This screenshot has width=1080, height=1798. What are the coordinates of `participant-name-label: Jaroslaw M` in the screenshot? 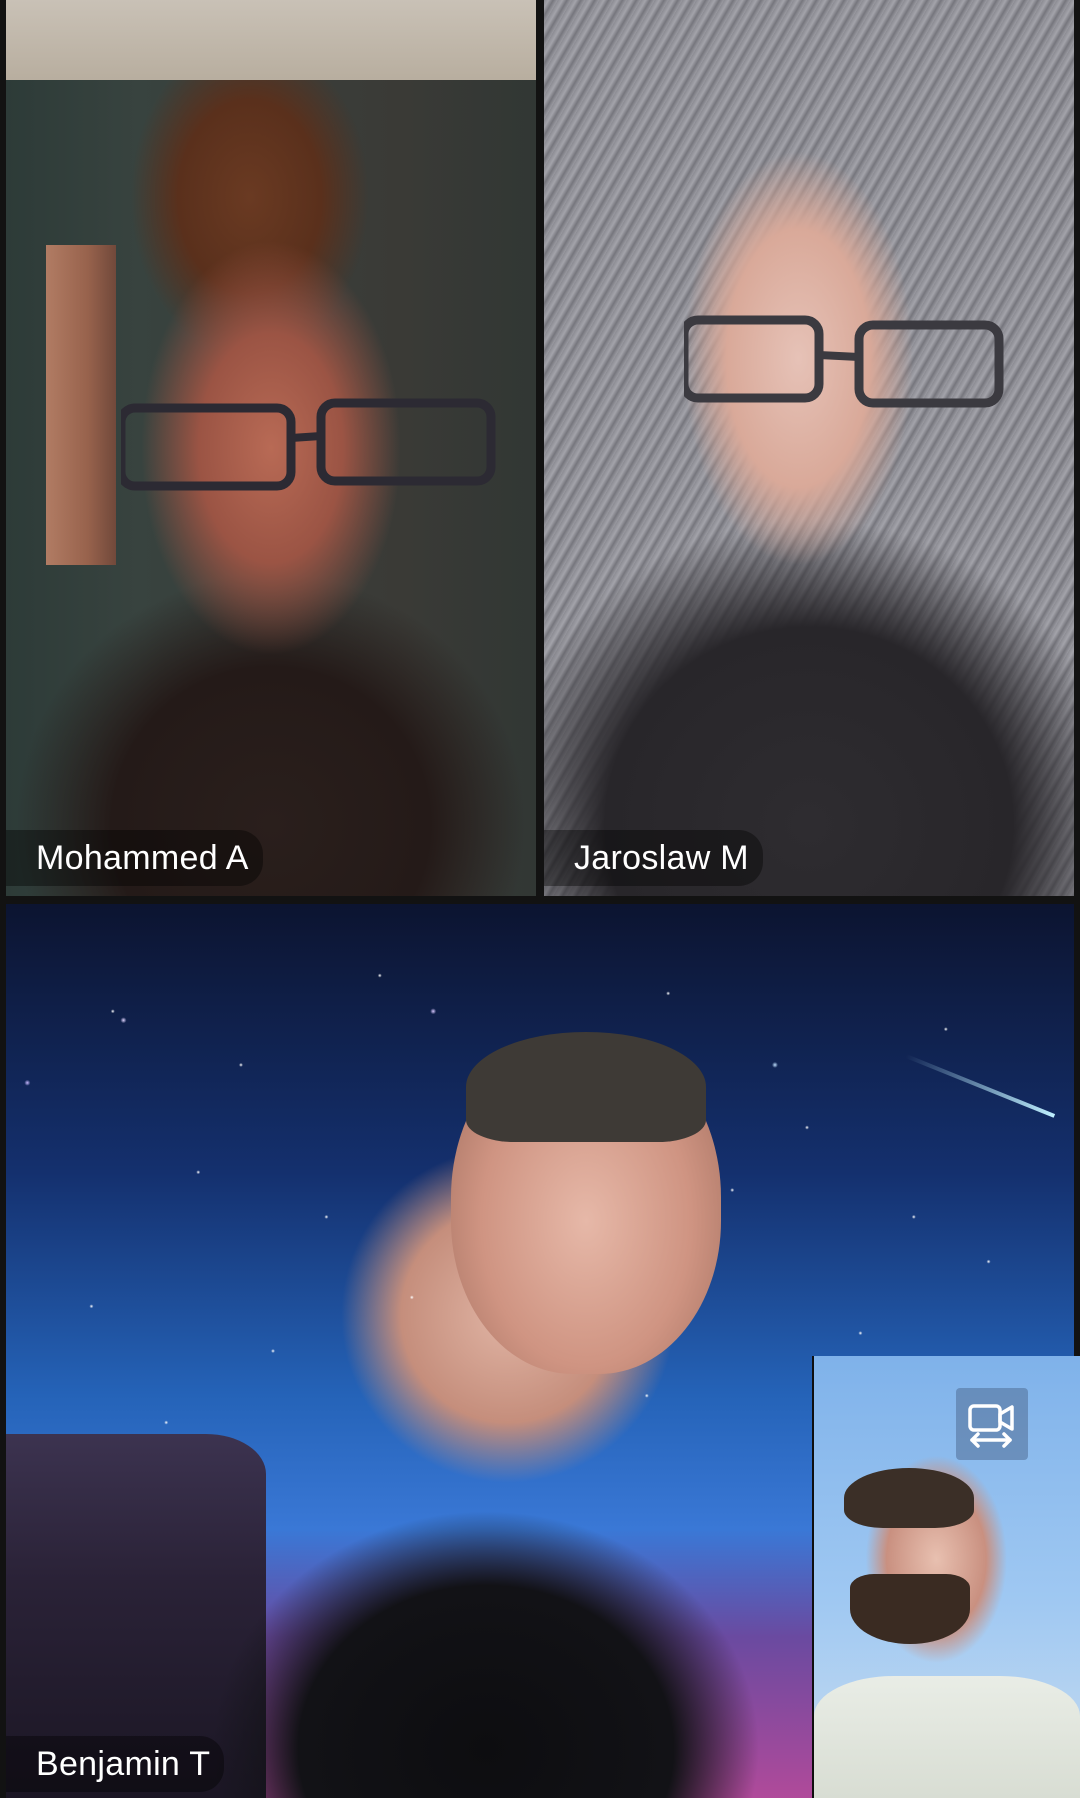 It's located at (653, 858).